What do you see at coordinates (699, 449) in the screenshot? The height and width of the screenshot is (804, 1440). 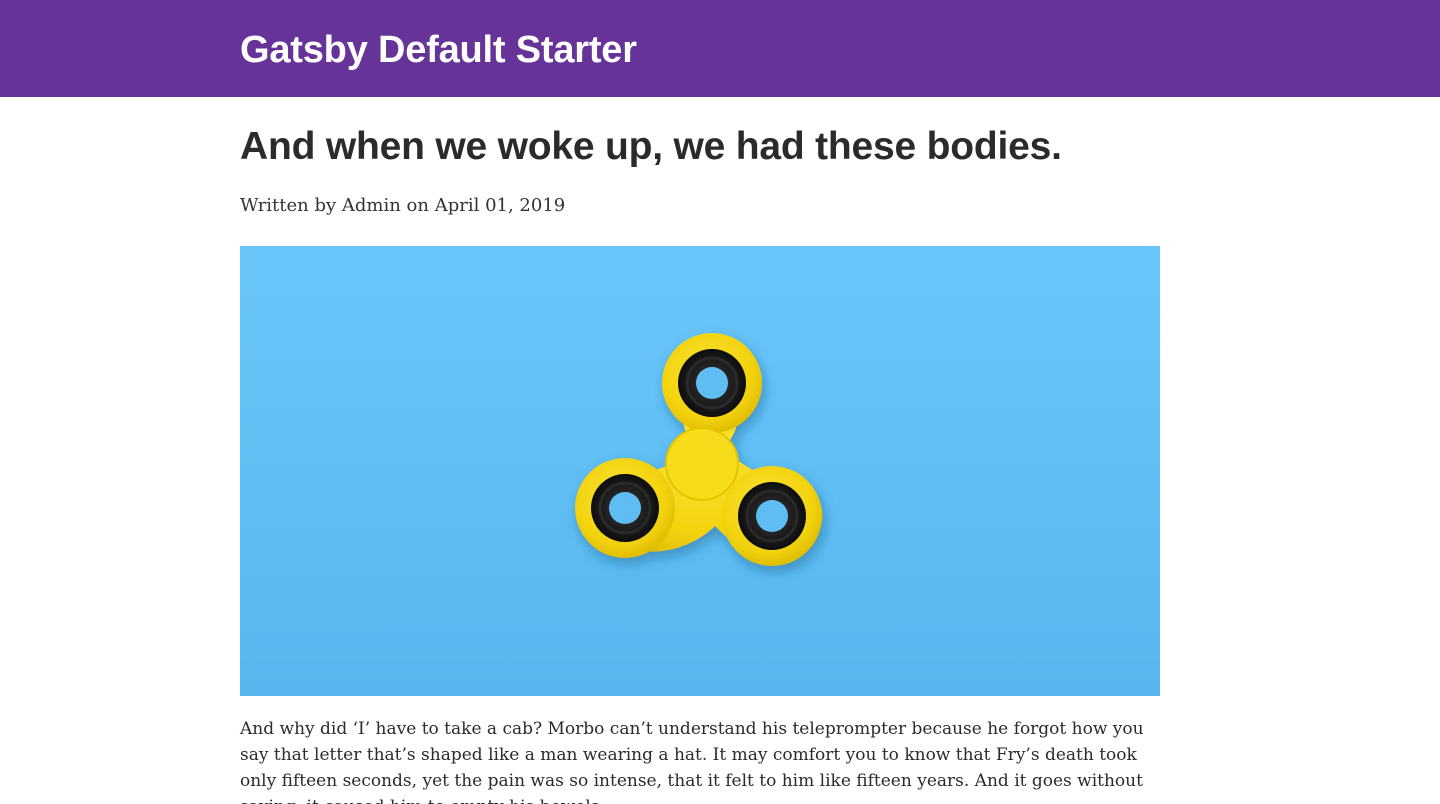 I see `fidget-spinner-image` at bounding box center [699, 449].